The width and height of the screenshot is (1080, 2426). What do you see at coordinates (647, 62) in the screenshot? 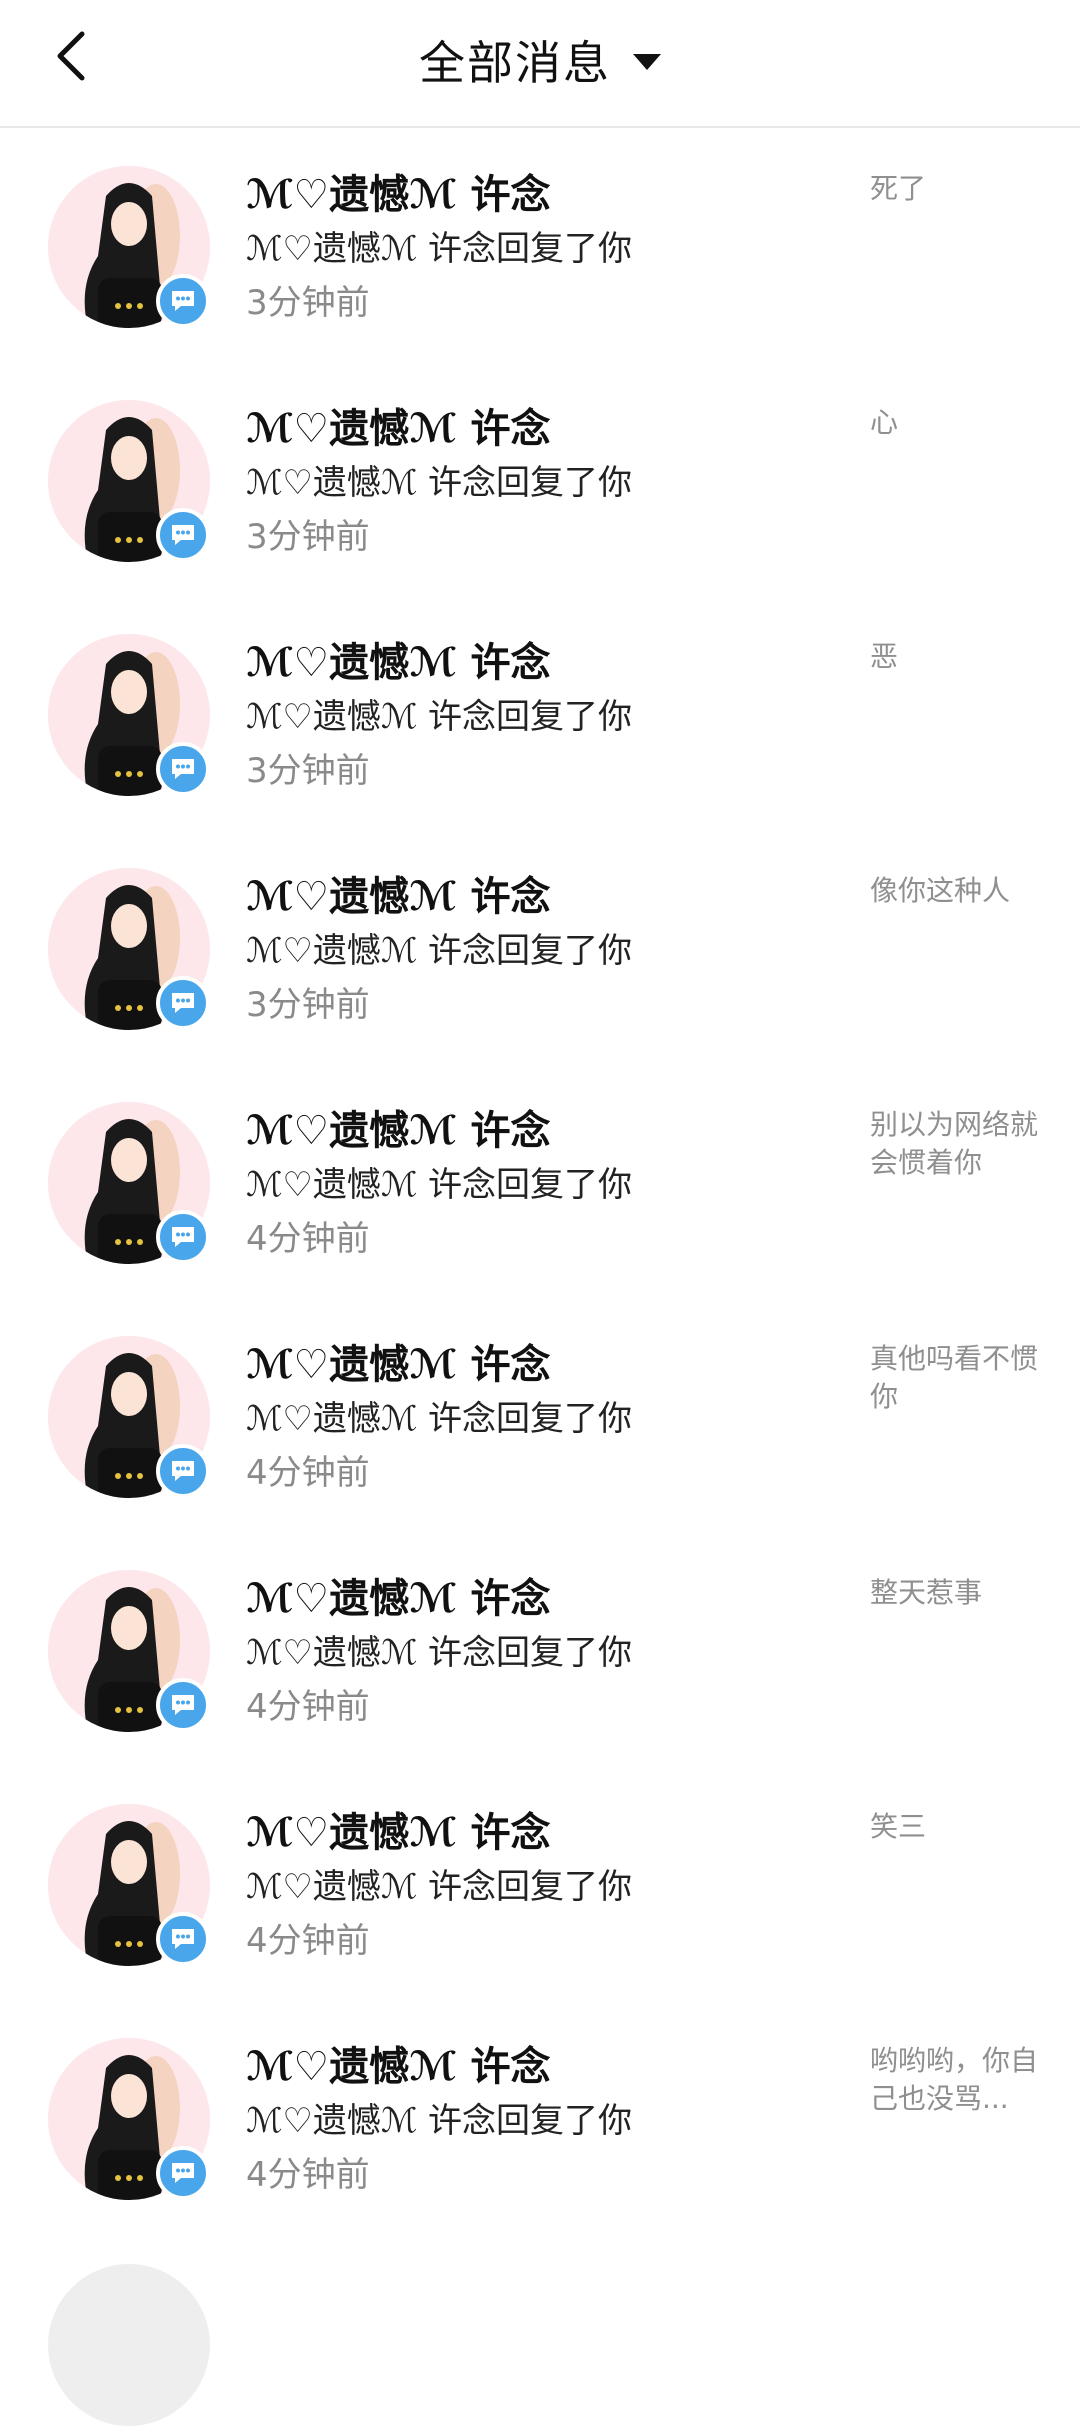
I see `caret-down-icon` at bounding box center [647, 62].